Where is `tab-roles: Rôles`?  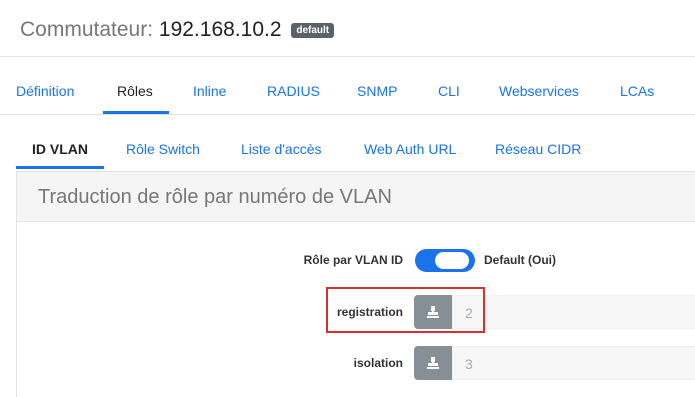 tab-roles: Rôles is located at coordinates (136, 98).